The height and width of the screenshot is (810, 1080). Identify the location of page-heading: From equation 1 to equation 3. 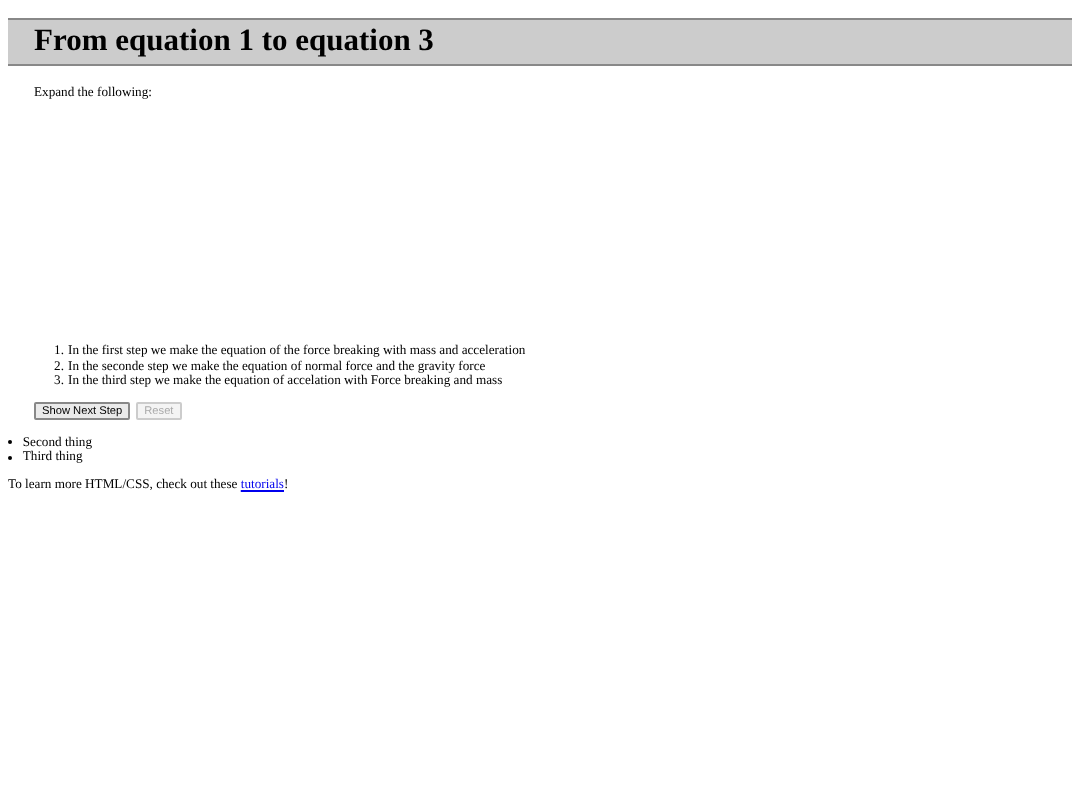
(540, 42).